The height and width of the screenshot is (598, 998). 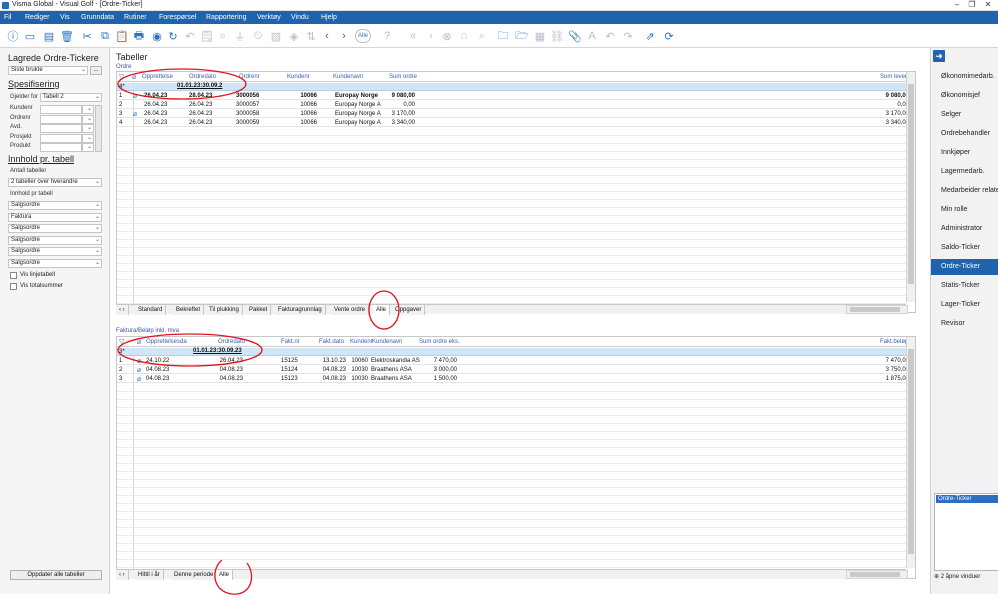 What do you see at coordinates (964, 210) in the screenshot?
I see `role-item: Min rolle` at bounding box center [964, 210].